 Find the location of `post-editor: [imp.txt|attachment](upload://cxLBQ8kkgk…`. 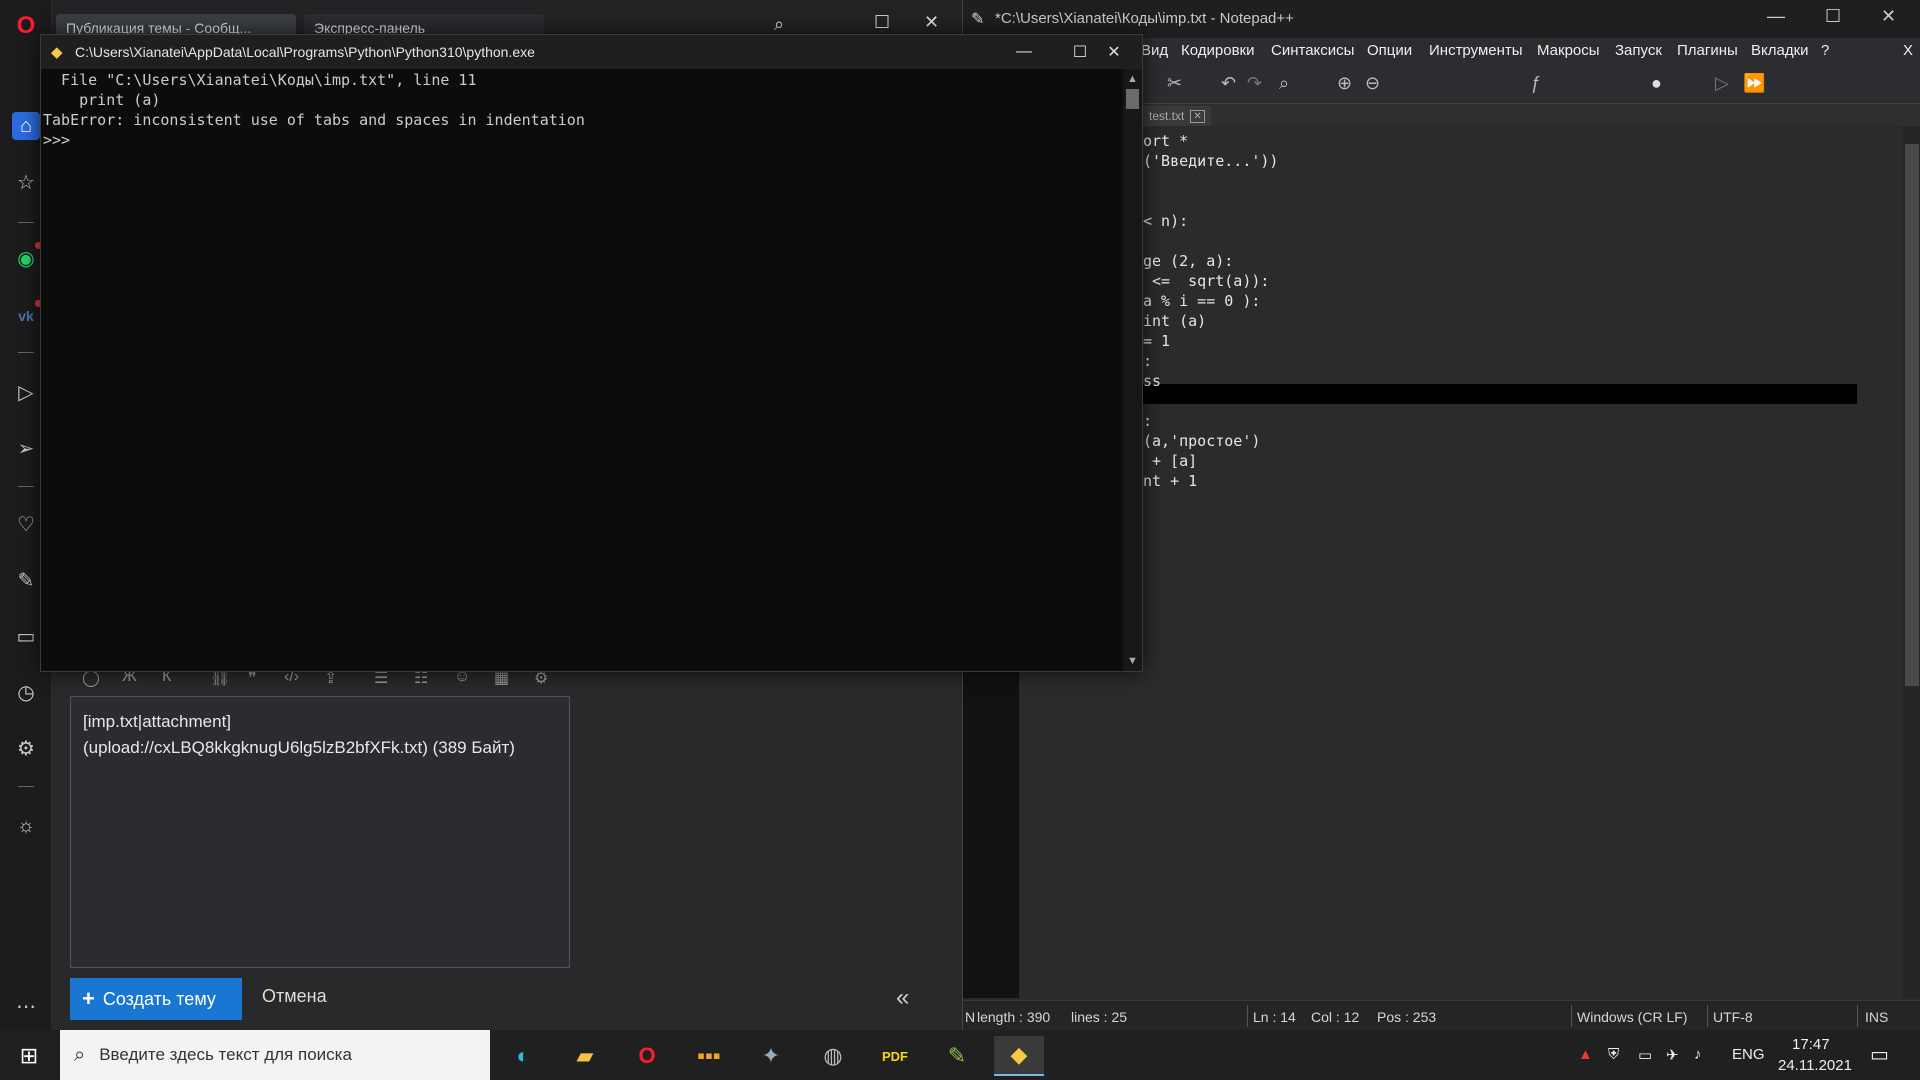

post-editor: [imp.txt|attachment](upload://cxLBQ8kkgk… is located at coordinates (320, 832).